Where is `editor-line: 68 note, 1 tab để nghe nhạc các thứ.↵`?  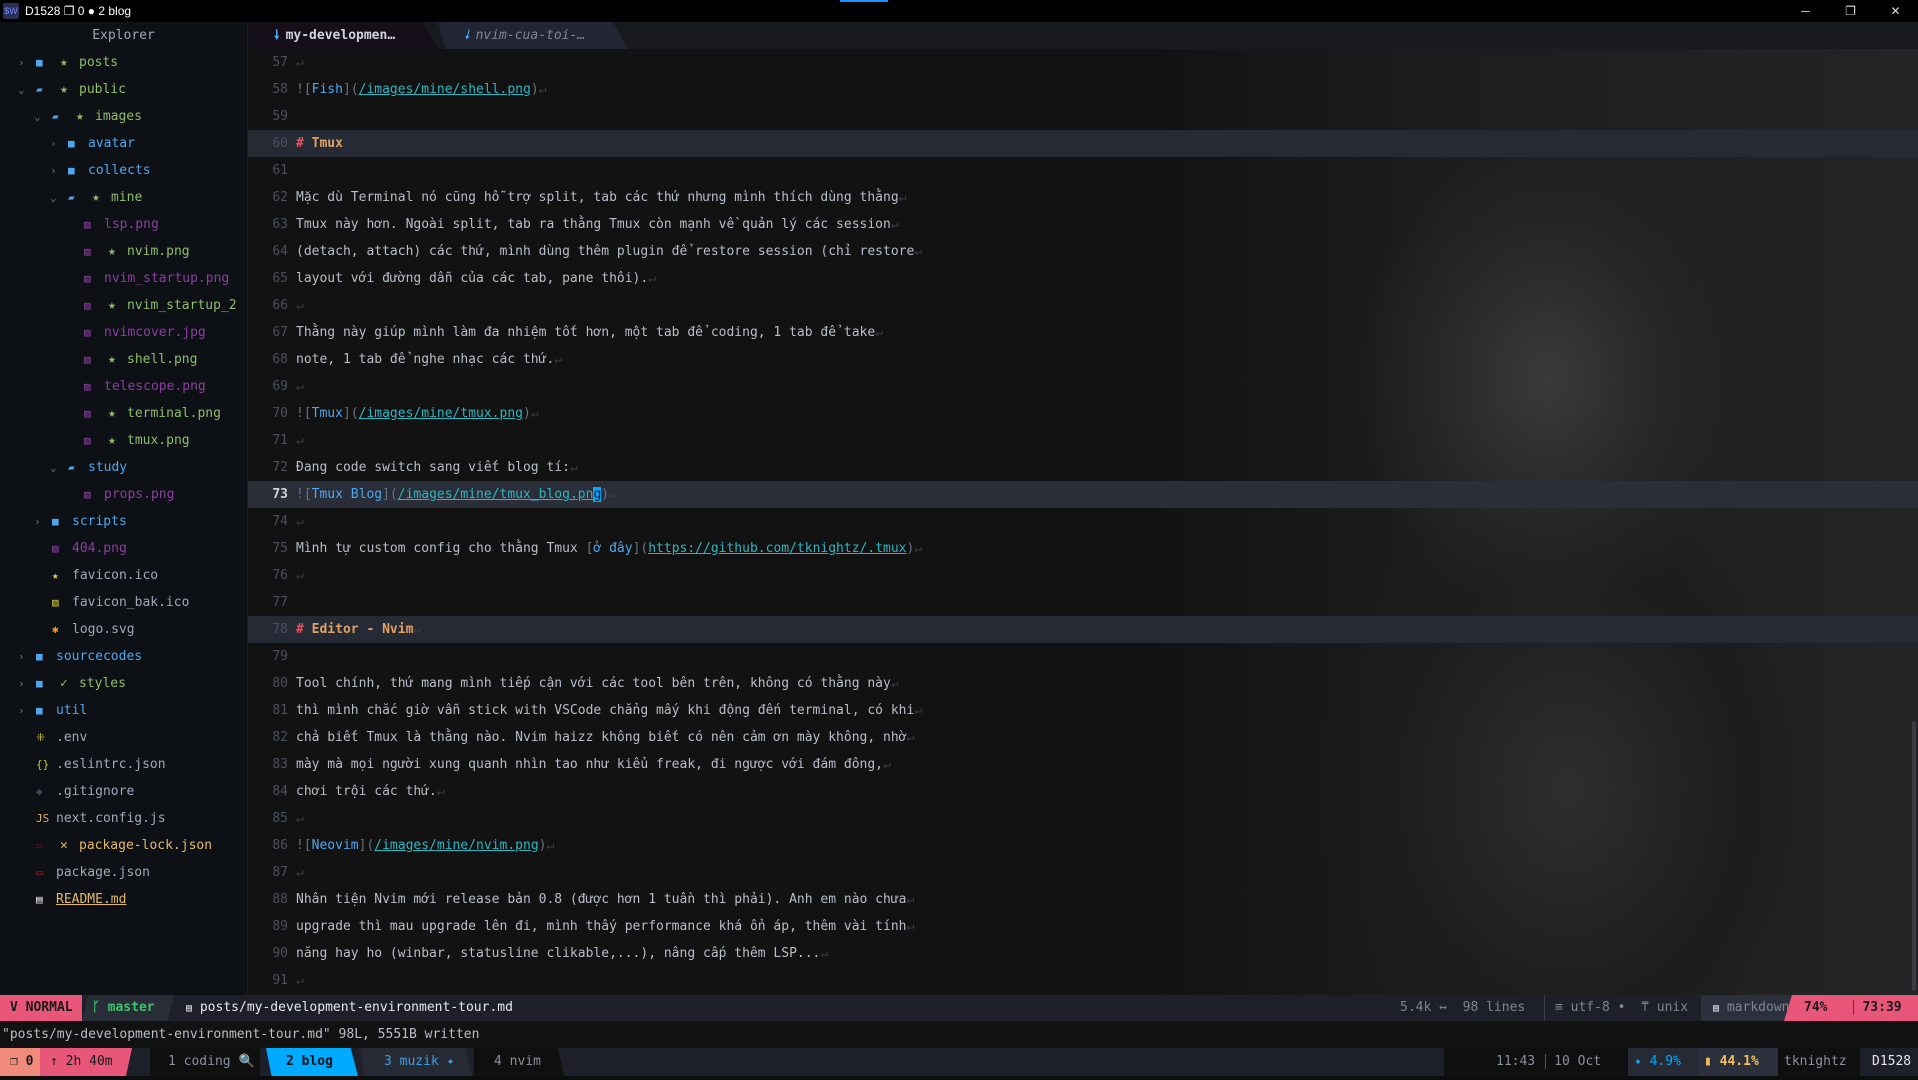 editor-line: 68 note, 1 tab để nghe nhạc các thứ.↵ is located at coordinates (1083, 359).